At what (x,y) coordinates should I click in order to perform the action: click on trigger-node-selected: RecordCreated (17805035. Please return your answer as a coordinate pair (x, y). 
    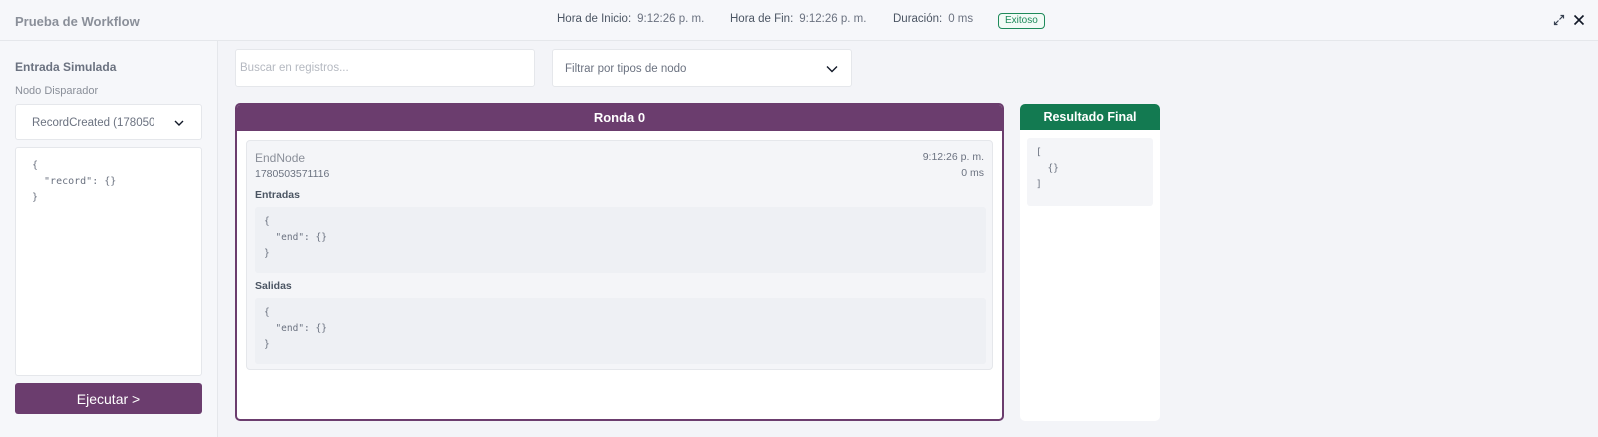
    Looking at the image, I should click on (93, 123).